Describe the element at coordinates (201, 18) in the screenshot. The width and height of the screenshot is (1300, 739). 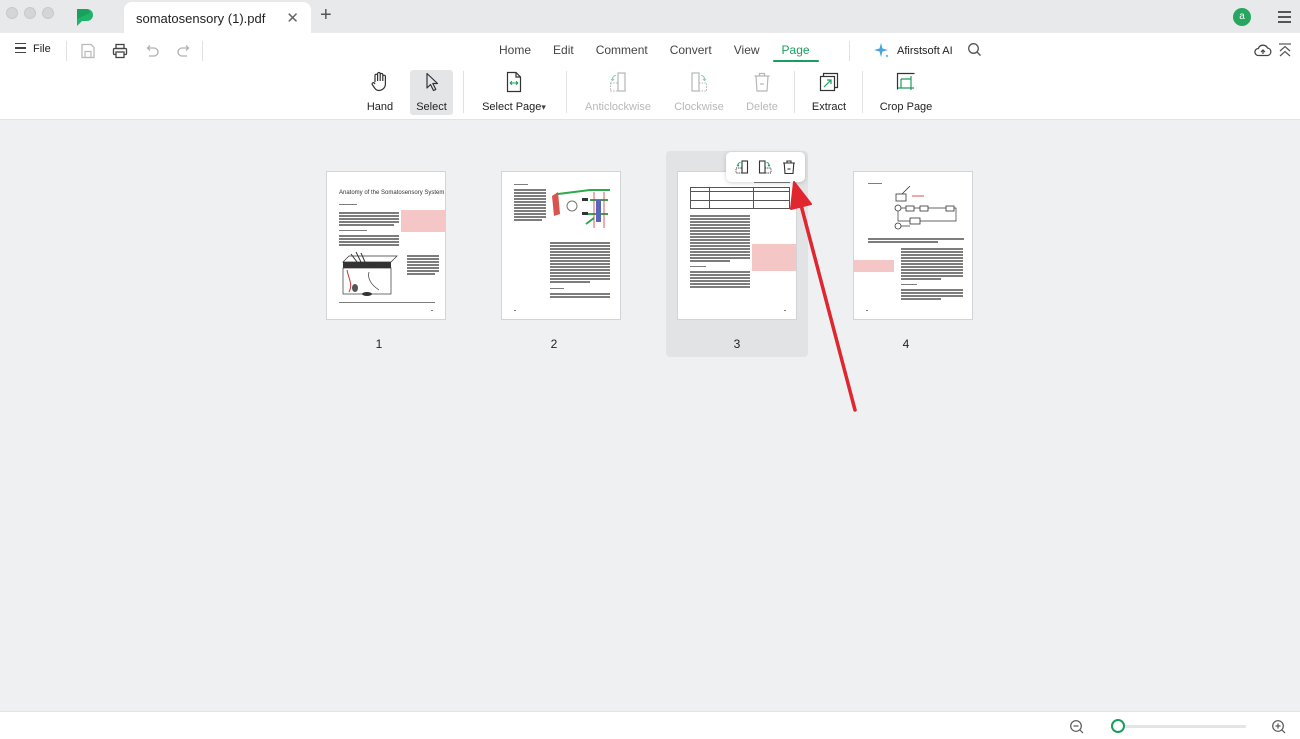
I see `document-tab-title: somatosensory (1).pdf` at that location.